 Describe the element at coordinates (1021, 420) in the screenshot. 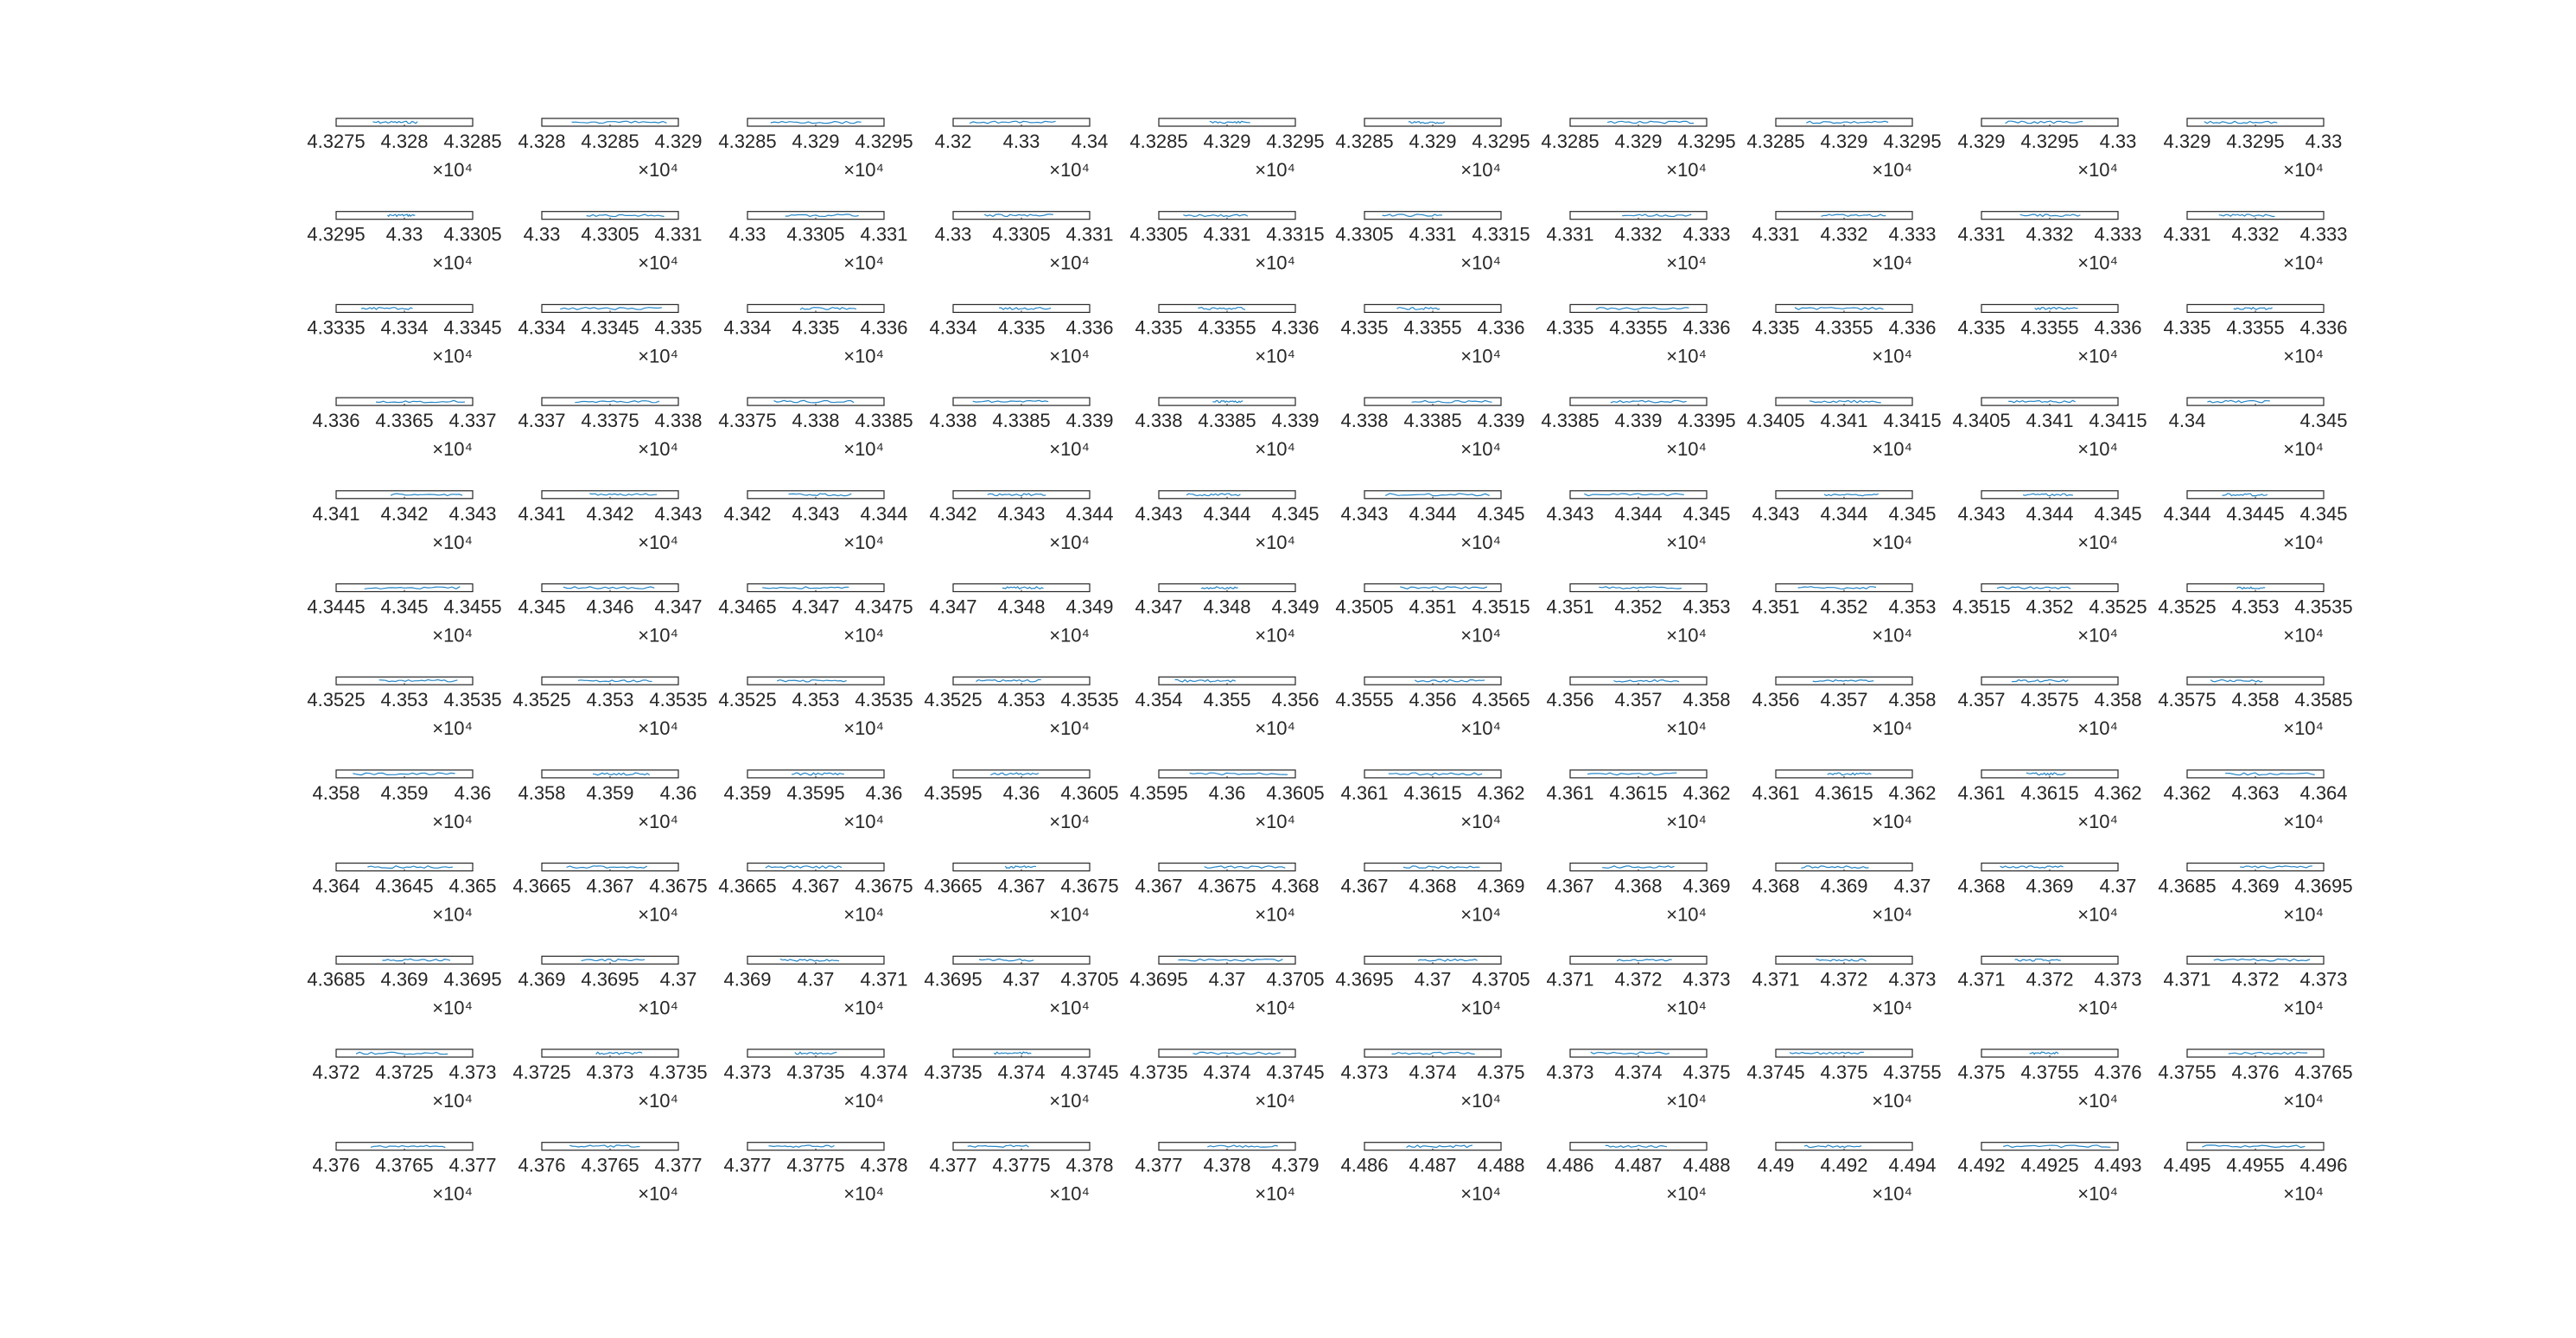

I see `x-tick-label: 4.3385` at that location.